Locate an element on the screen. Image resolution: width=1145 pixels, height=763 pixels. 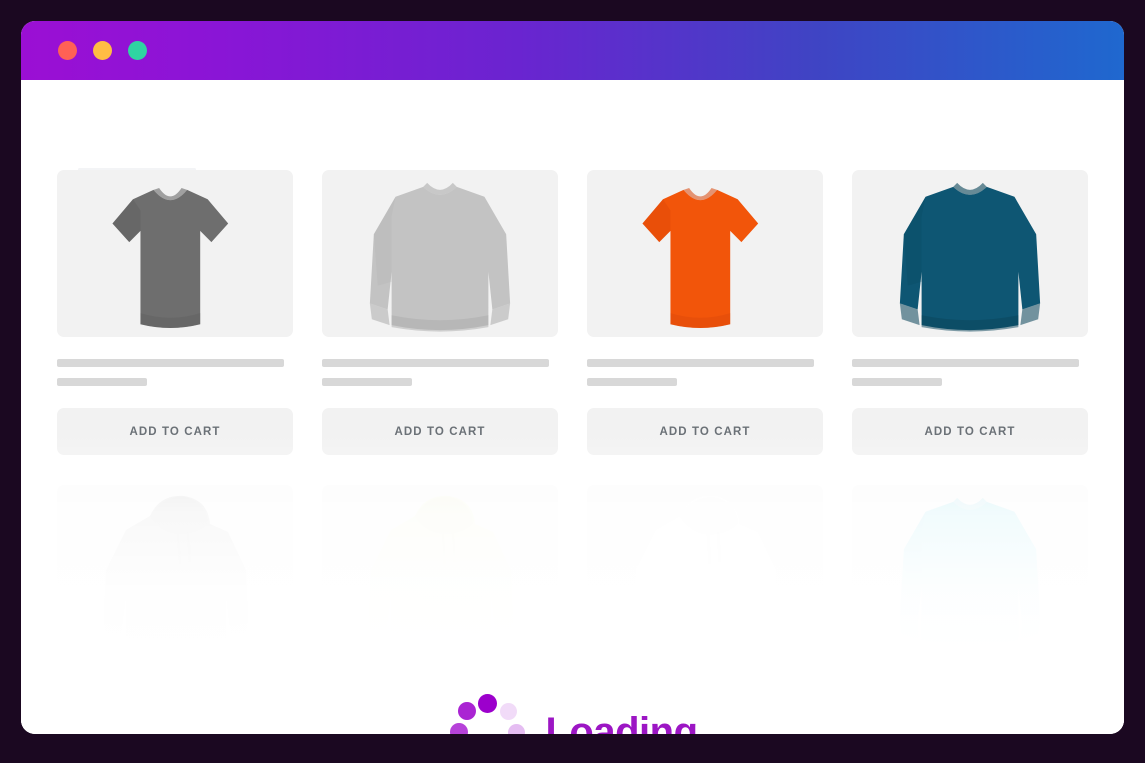
loading-indicator: Loading is located at coordinates (572, 713).